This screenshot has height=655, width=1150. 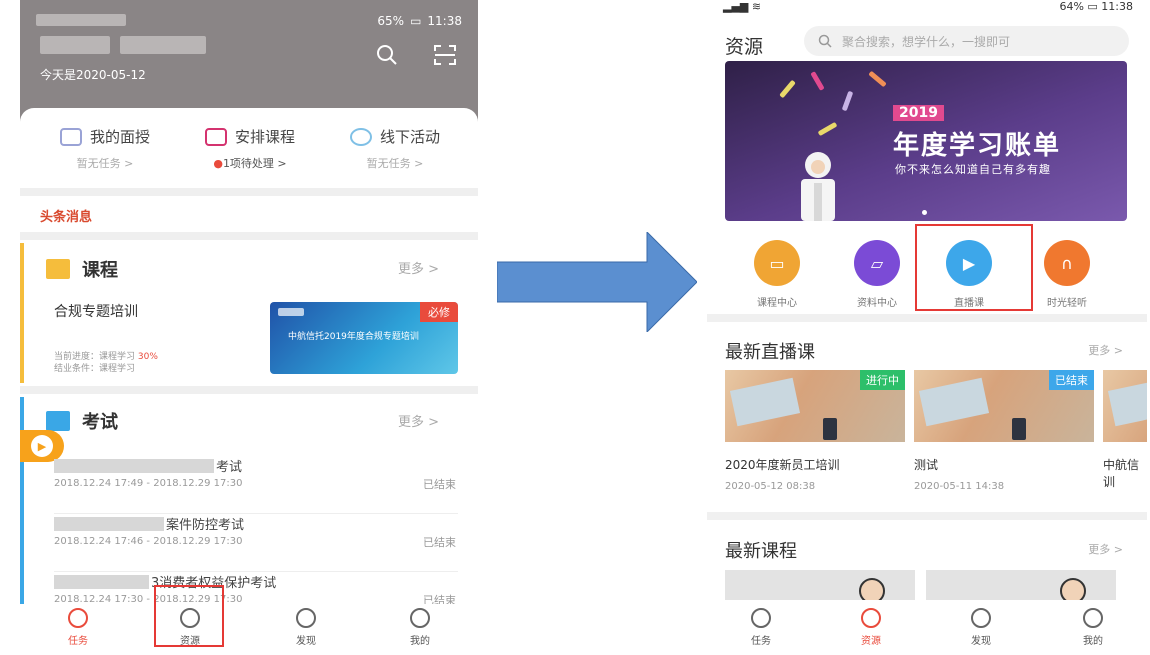 What do you see at coordinates (744, 47) in the screenshot?
I see `page-title: 资源` at bounding box center [744, 47].